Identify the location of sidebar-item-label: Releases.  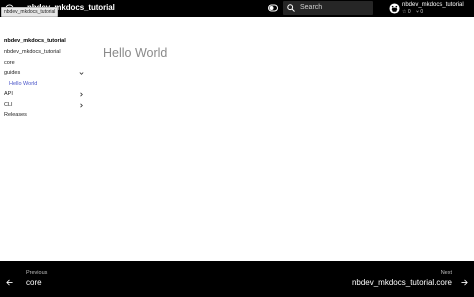
(15, 115).